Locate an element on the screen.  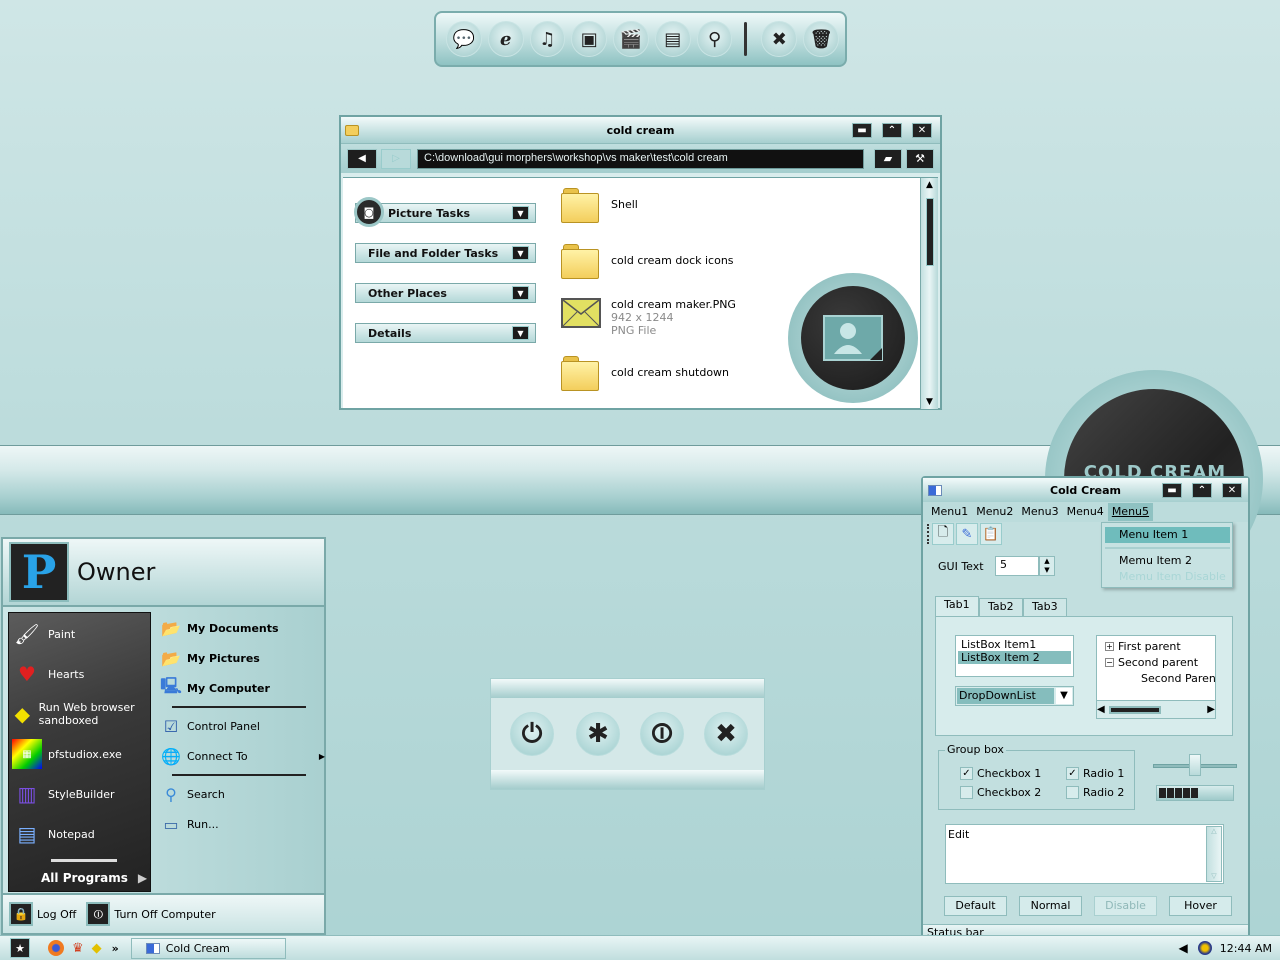
open-folder-button: ▰ is located at coordinates (888, 158).